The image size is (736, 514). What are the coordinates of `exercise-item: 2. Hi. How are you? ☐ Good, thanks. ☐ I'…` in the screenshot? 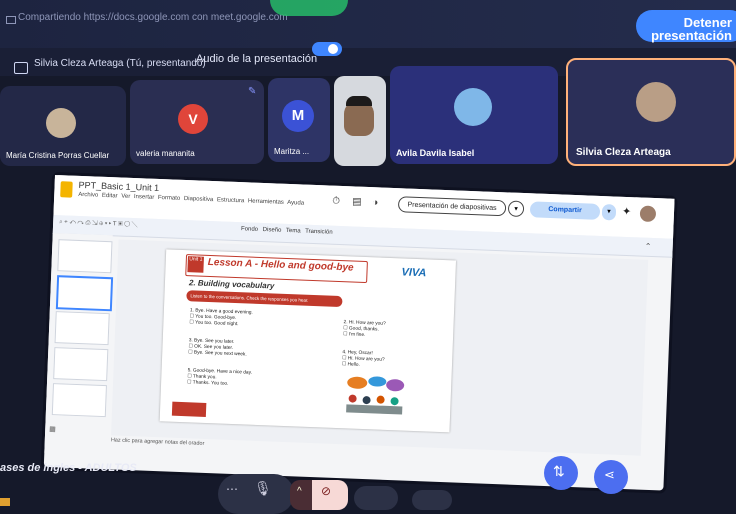 It's located at (364, 329).